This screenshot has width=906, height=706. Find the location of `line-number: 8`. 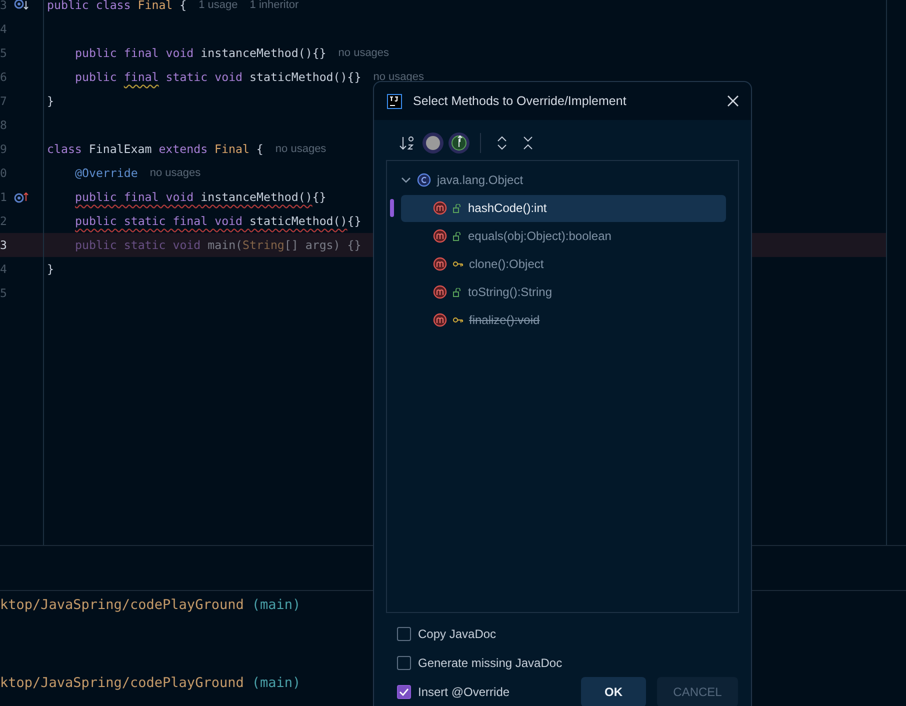

line-number: 8 is located at coordinates (4, 125).